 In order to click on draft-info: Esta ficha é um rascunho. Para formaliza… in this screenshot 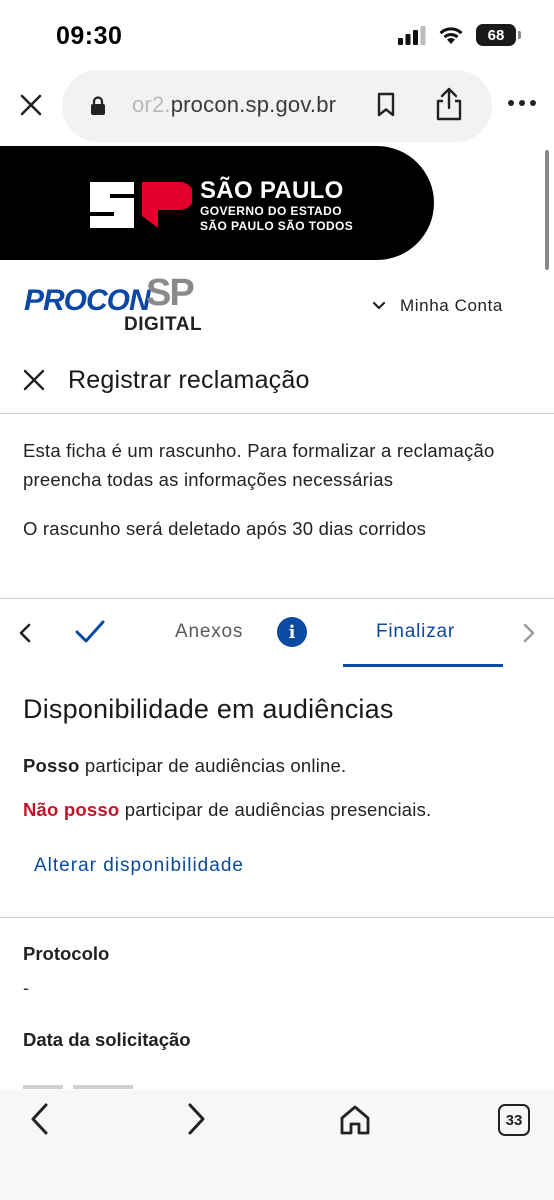, I will do `click(283, 489)`.